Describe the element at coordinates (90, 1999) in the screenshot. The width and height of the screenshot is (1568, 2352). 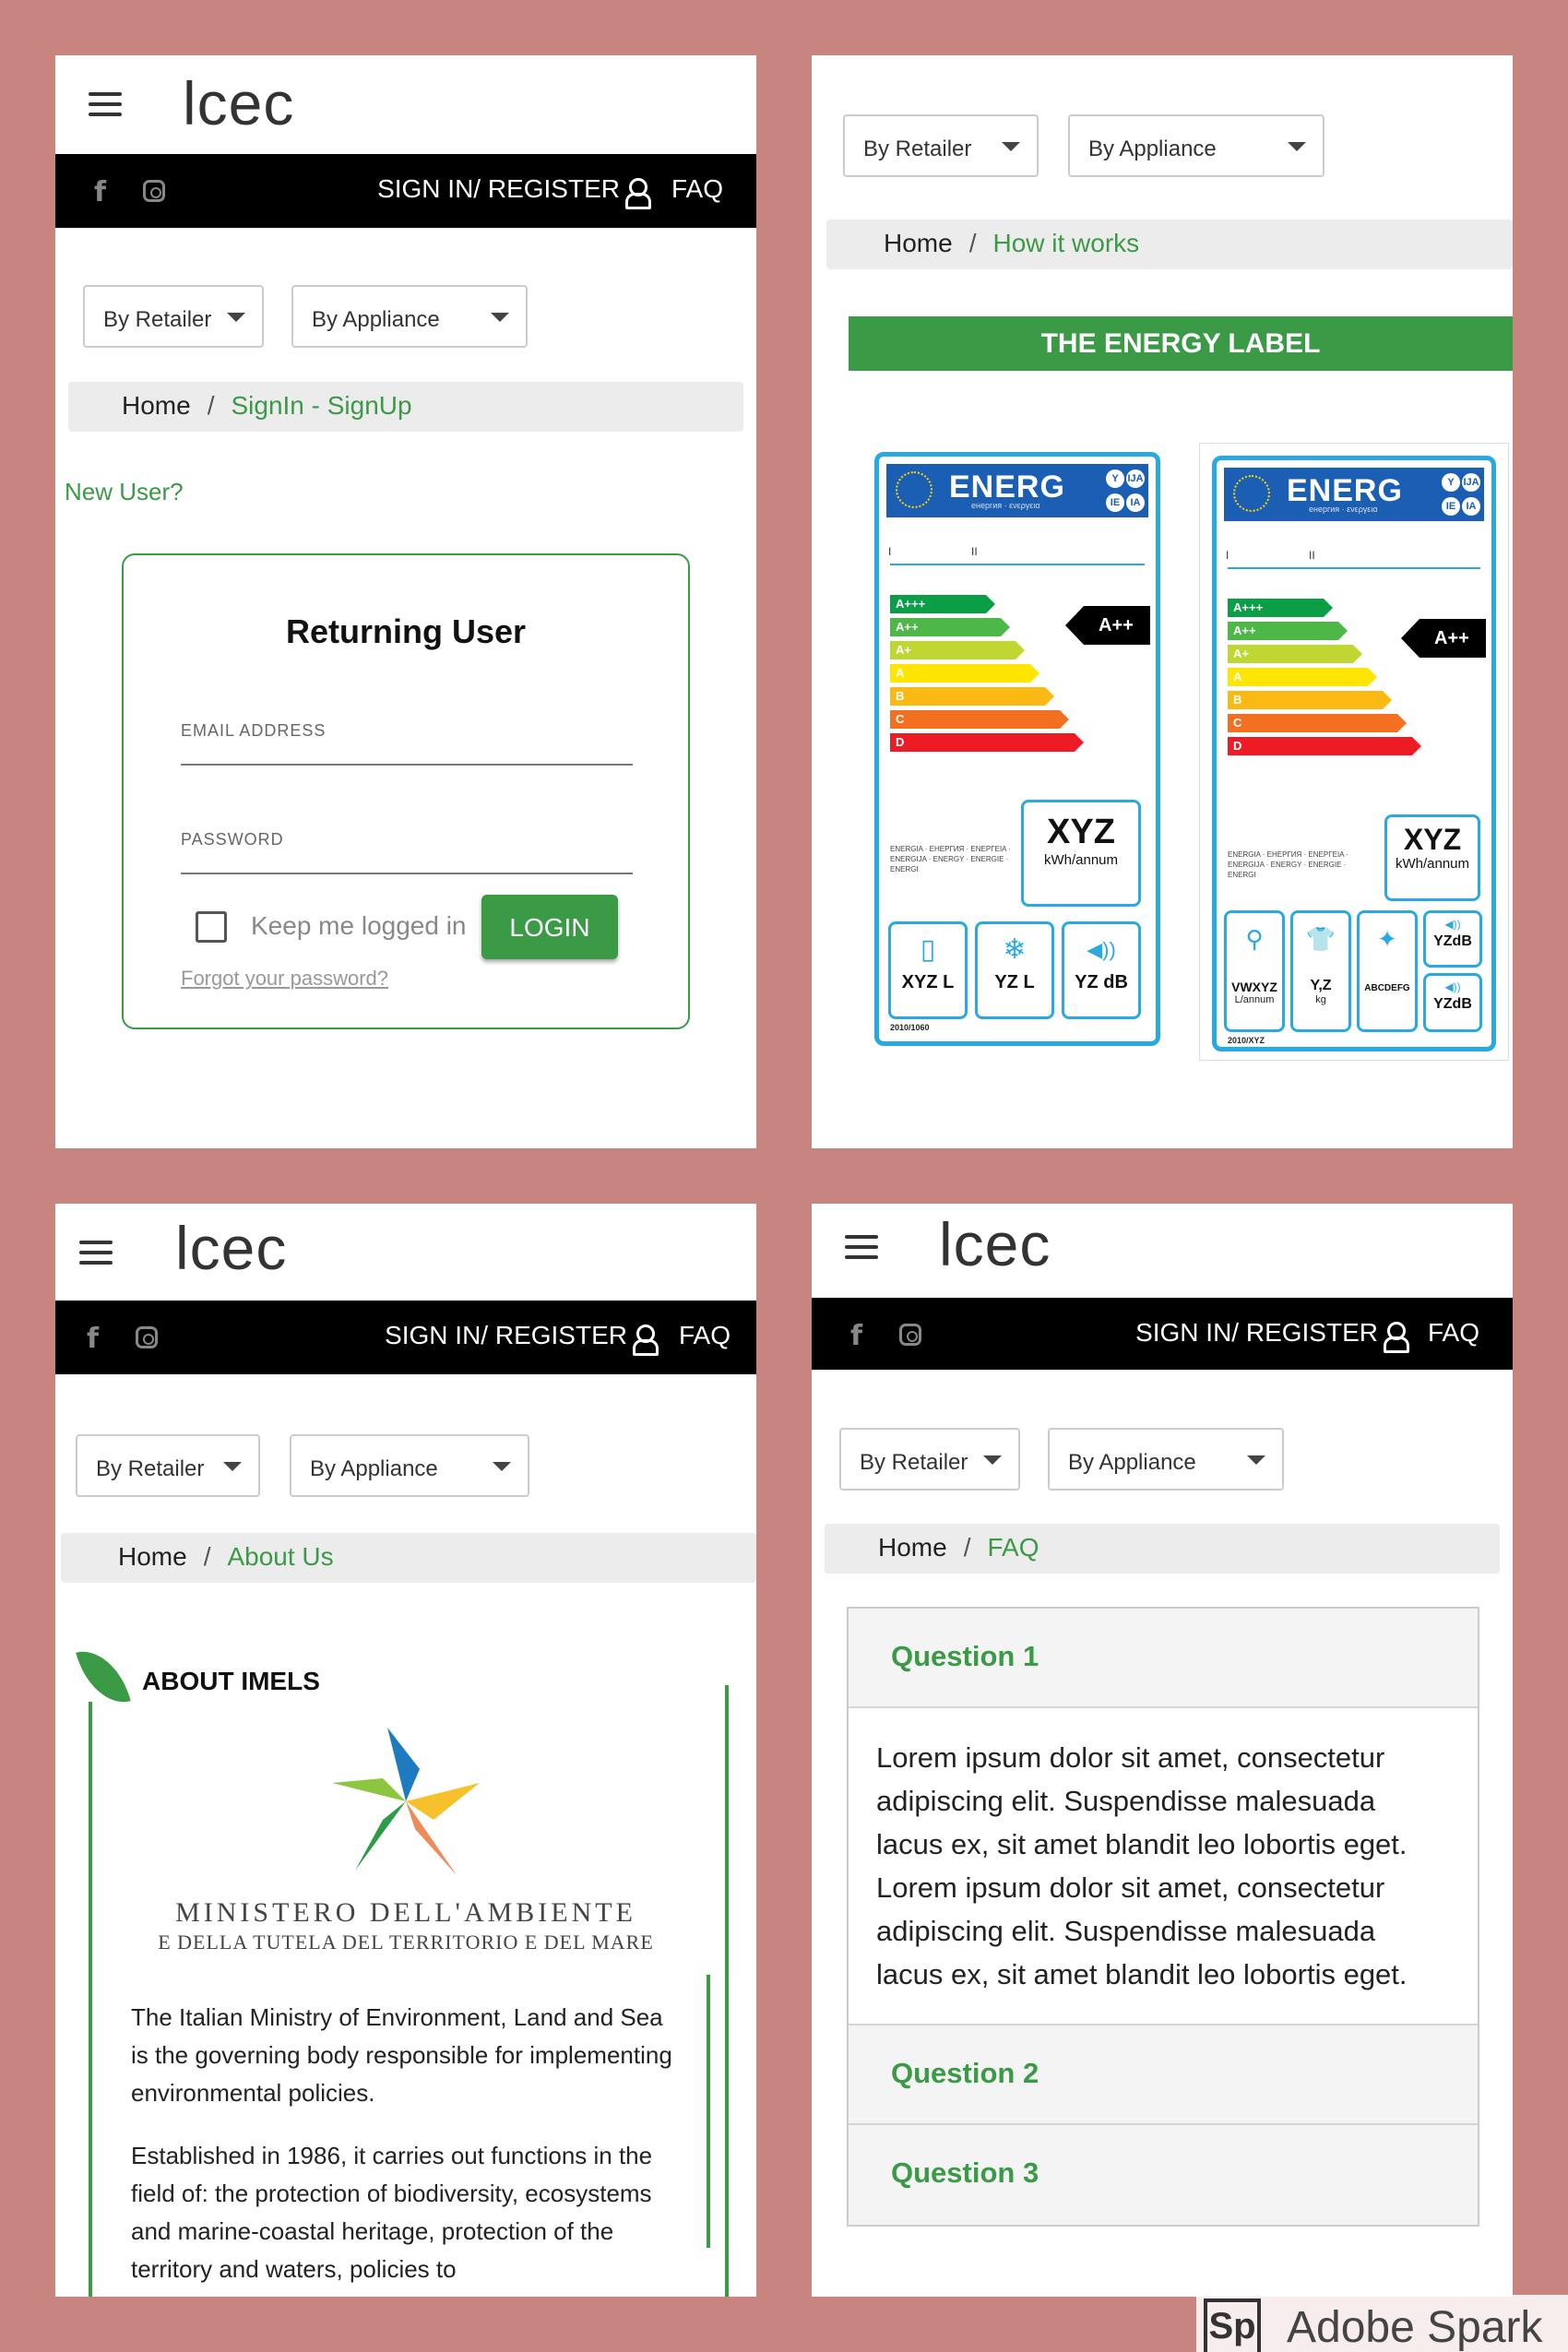
I see `left-green-line` at that location.